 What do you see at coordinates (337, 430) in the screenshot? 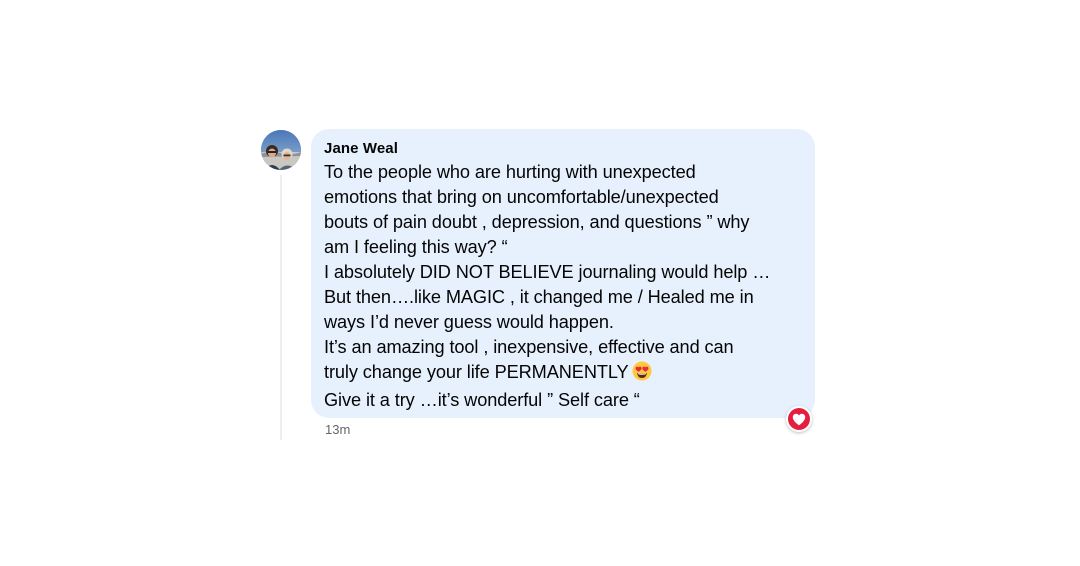
I see `comment-timestamp: 13m` at bounding box center [337, 430].